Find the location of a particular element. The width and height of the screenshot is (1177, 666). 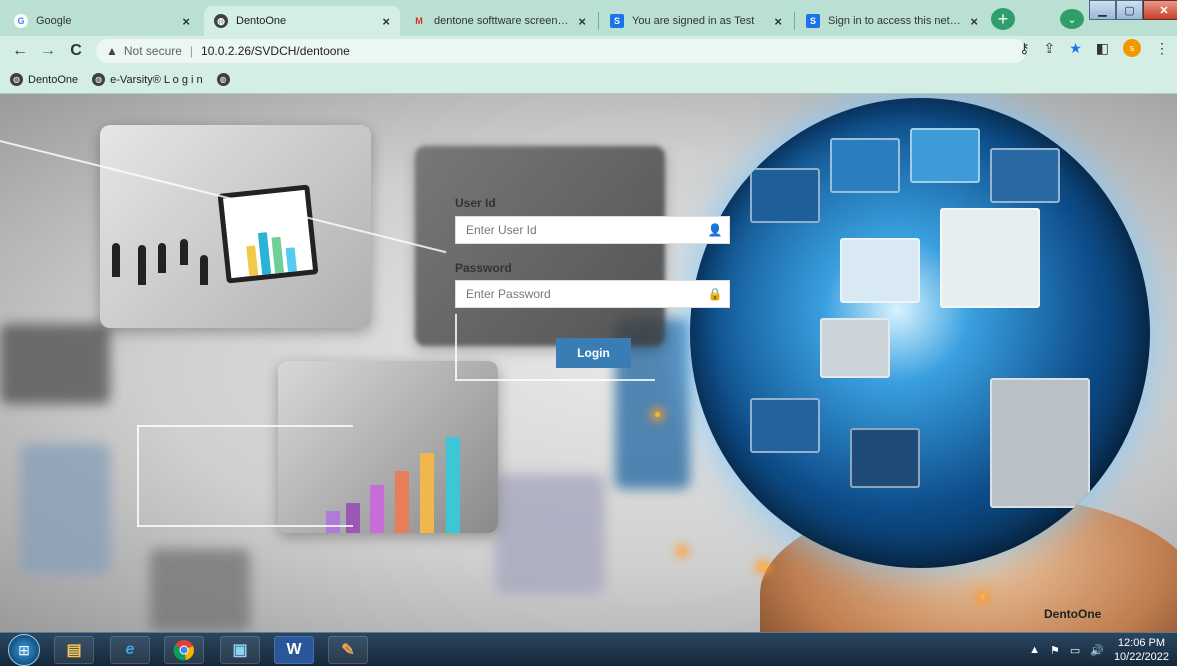

volume-icon: 🔊 is located at coordinates (1097, 650).